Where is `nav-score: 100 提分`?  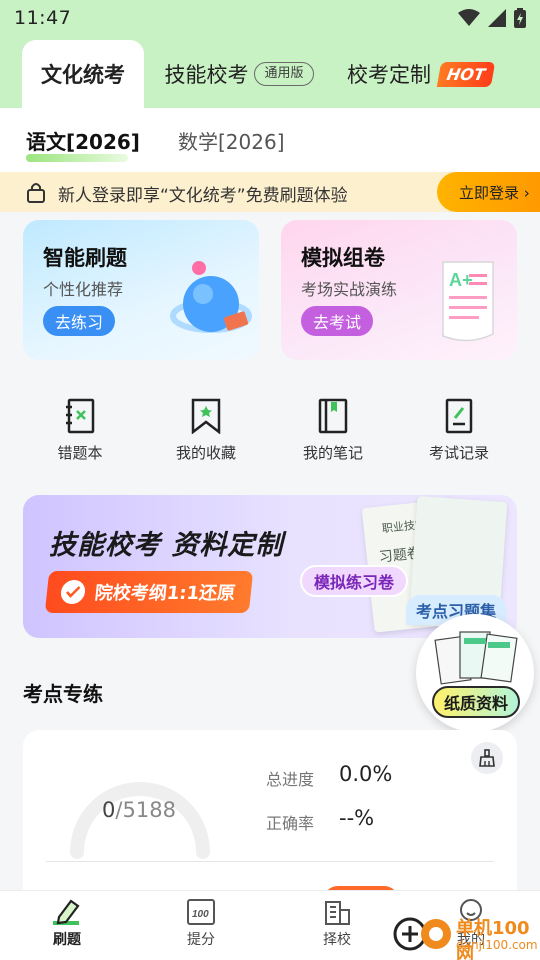
nav-score: 100 提分 is located at coordinates (201, 923).